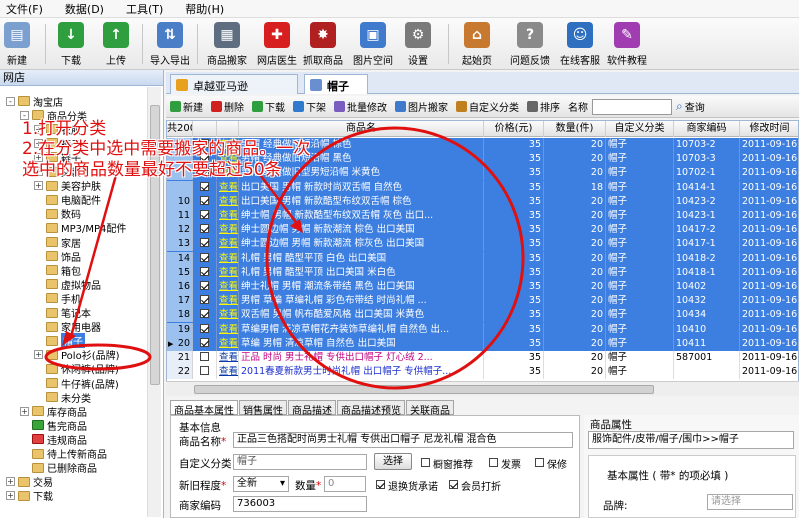 This screenshot has width=799, height=518. Describe the element at coordinates (300, 462) in the screenshot. I see `category-input: 帽子` at that location.